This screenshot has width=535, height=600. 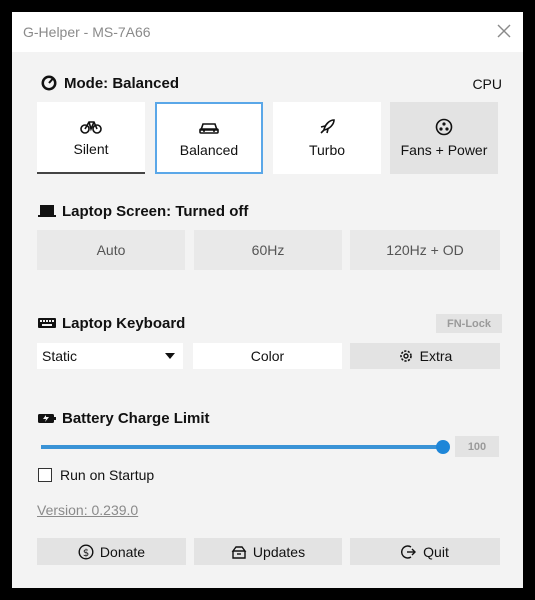 I want to click on quit-button: Quit, so click(x=425, y=551).